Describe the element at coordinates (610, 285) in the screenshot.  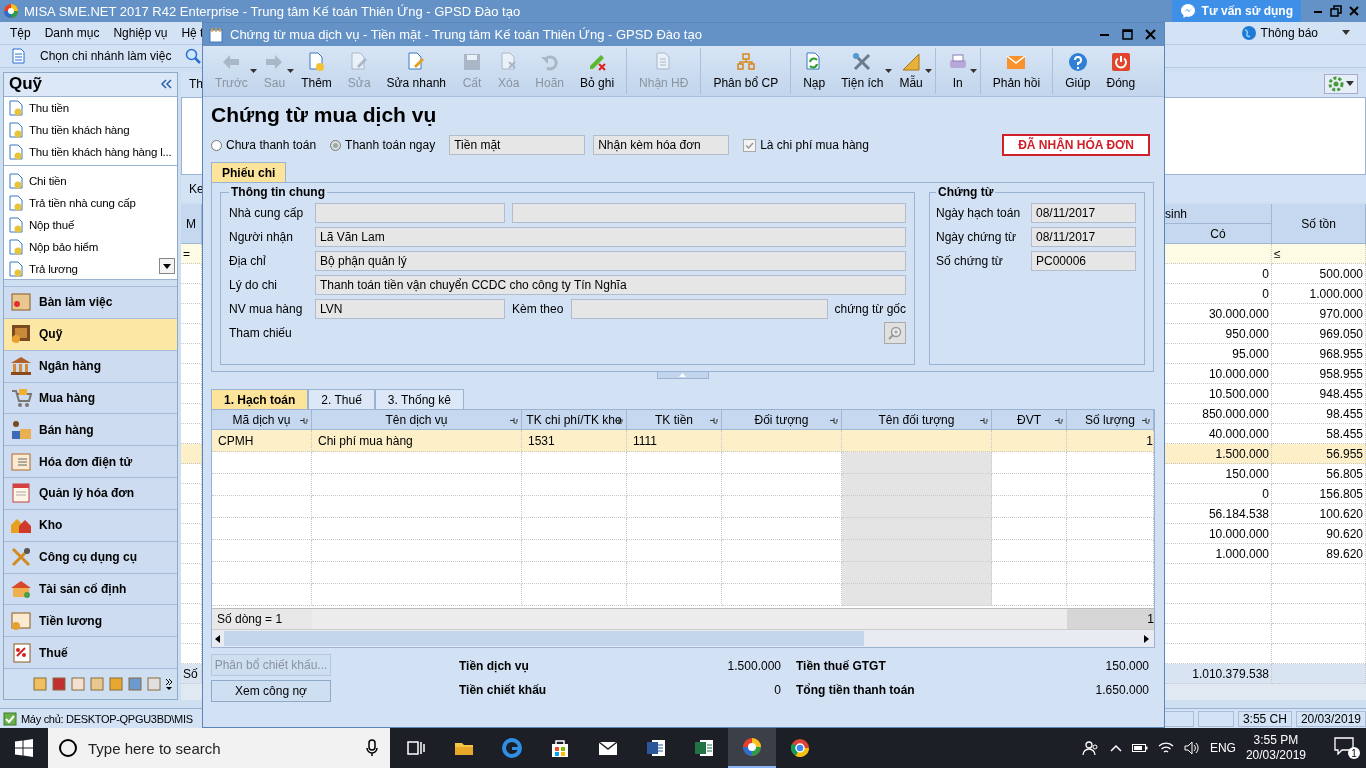
I see `input-field: Thanh toán tiền vận chuyển CCDC cho công ty Tín Nghĩa` at that location.